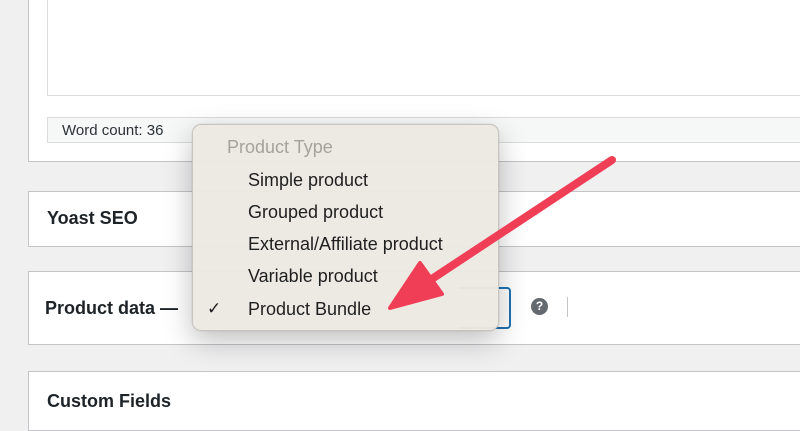 The height and width of the screenshot is (431, 800). What do you see at coordinates (280, 147) in the screenshot?
I see `dropdown-group-header: Product Type` at bounding box center [280, 147].